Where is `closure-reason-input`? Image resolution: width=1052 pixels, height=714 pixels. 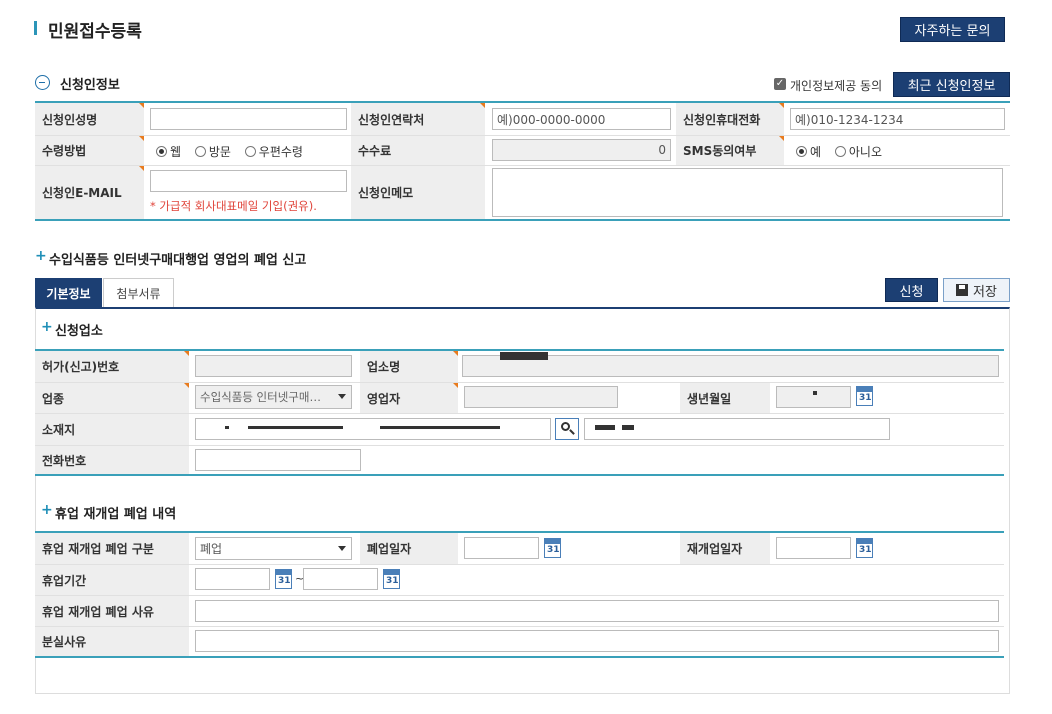
closure-reason-input is located at coordinates (597, 611).